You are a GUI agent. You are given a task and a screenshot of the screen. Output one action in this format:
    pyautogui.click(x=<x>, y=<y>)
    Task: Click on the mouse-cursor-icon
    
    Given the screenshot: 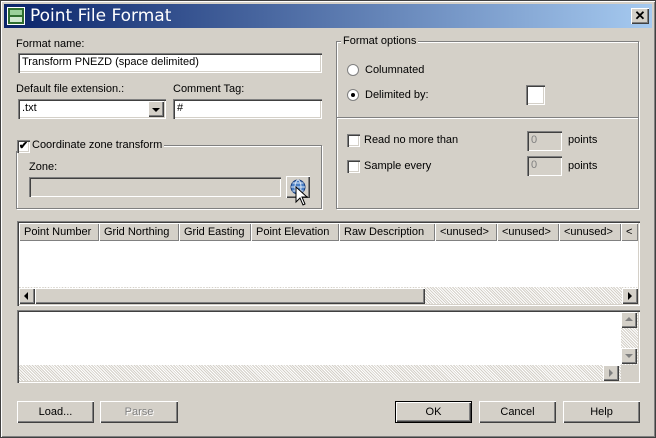 What is the action you would take?
    pyautogui.click(x=302, y=196)
    